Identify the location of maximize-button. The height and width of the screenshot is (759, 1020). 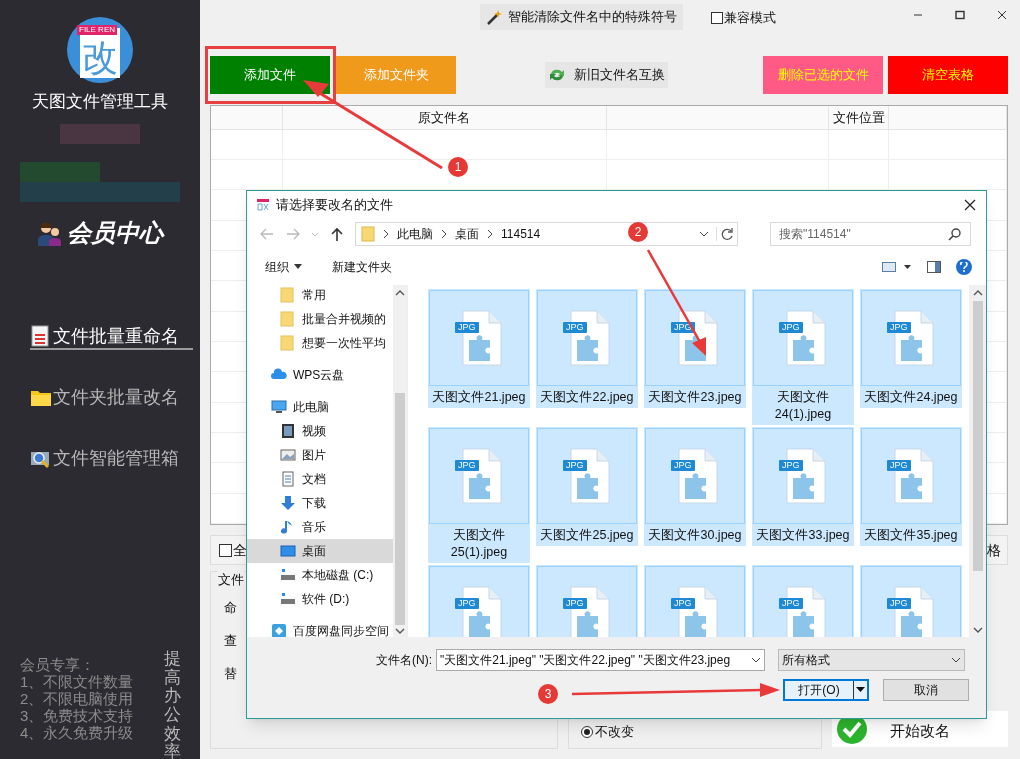
(960, 15).